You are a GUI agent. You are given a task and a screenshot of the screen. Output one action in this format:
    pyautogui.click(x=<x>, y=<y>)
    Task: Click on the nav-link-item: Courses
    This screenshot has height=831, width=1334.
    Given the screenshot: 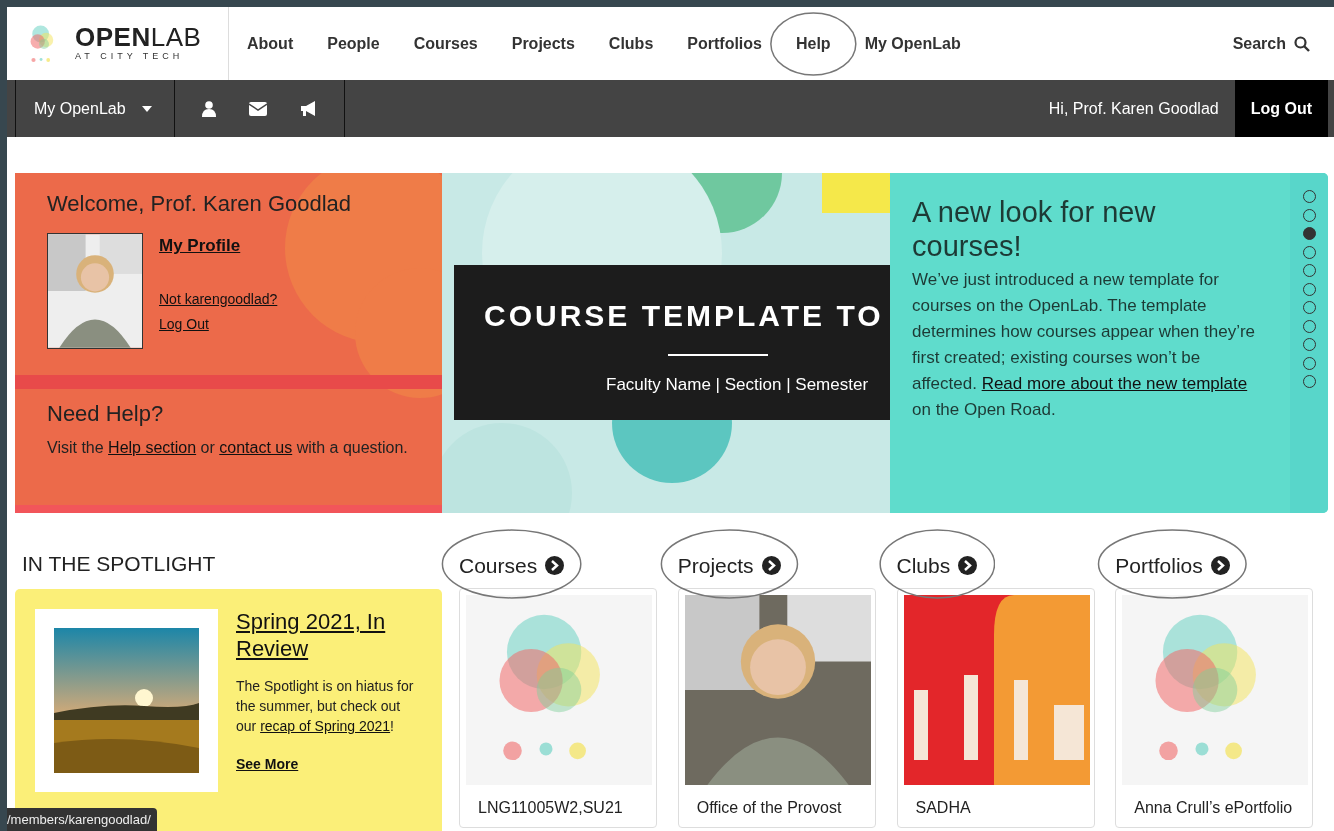 What is the action you would take?
    pyautogui.click(x=445, y=43)
    